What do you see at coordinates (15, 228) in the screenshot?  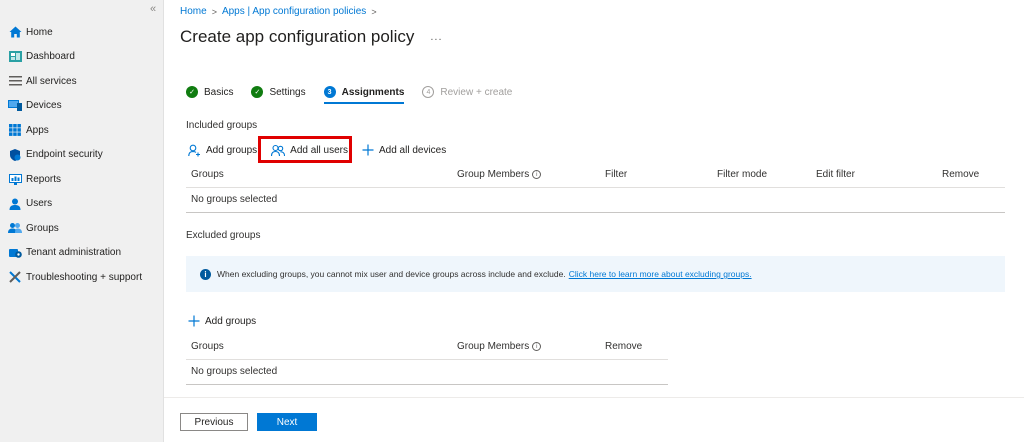 I see `groups-icon` at bounding box center [15, 228].